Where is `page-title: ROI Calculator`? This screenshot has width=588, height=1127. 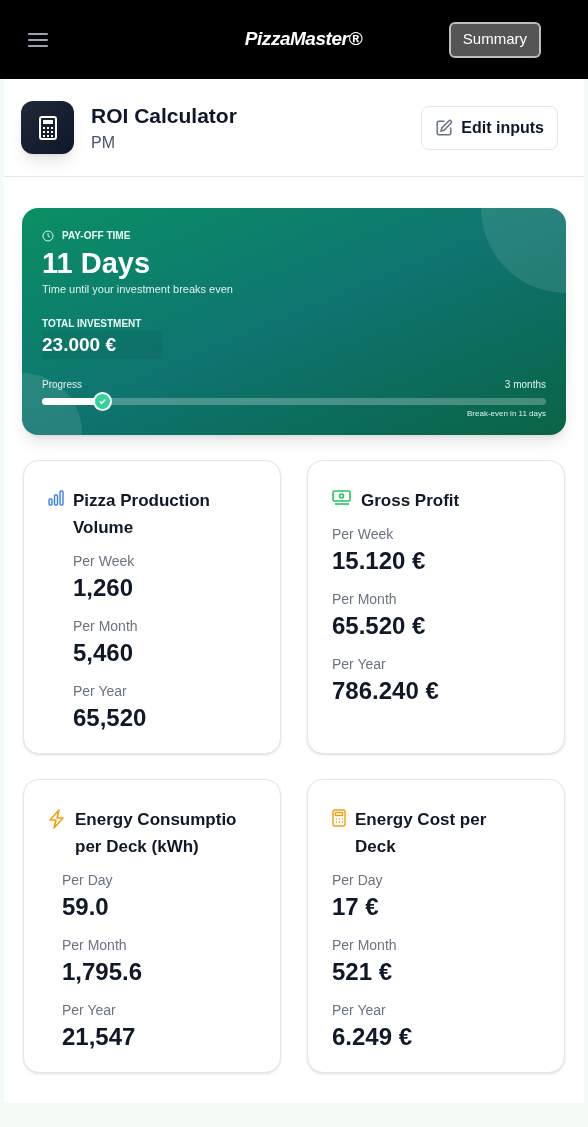
page-title: ROI Calculator is located at coordinates (164, 115).